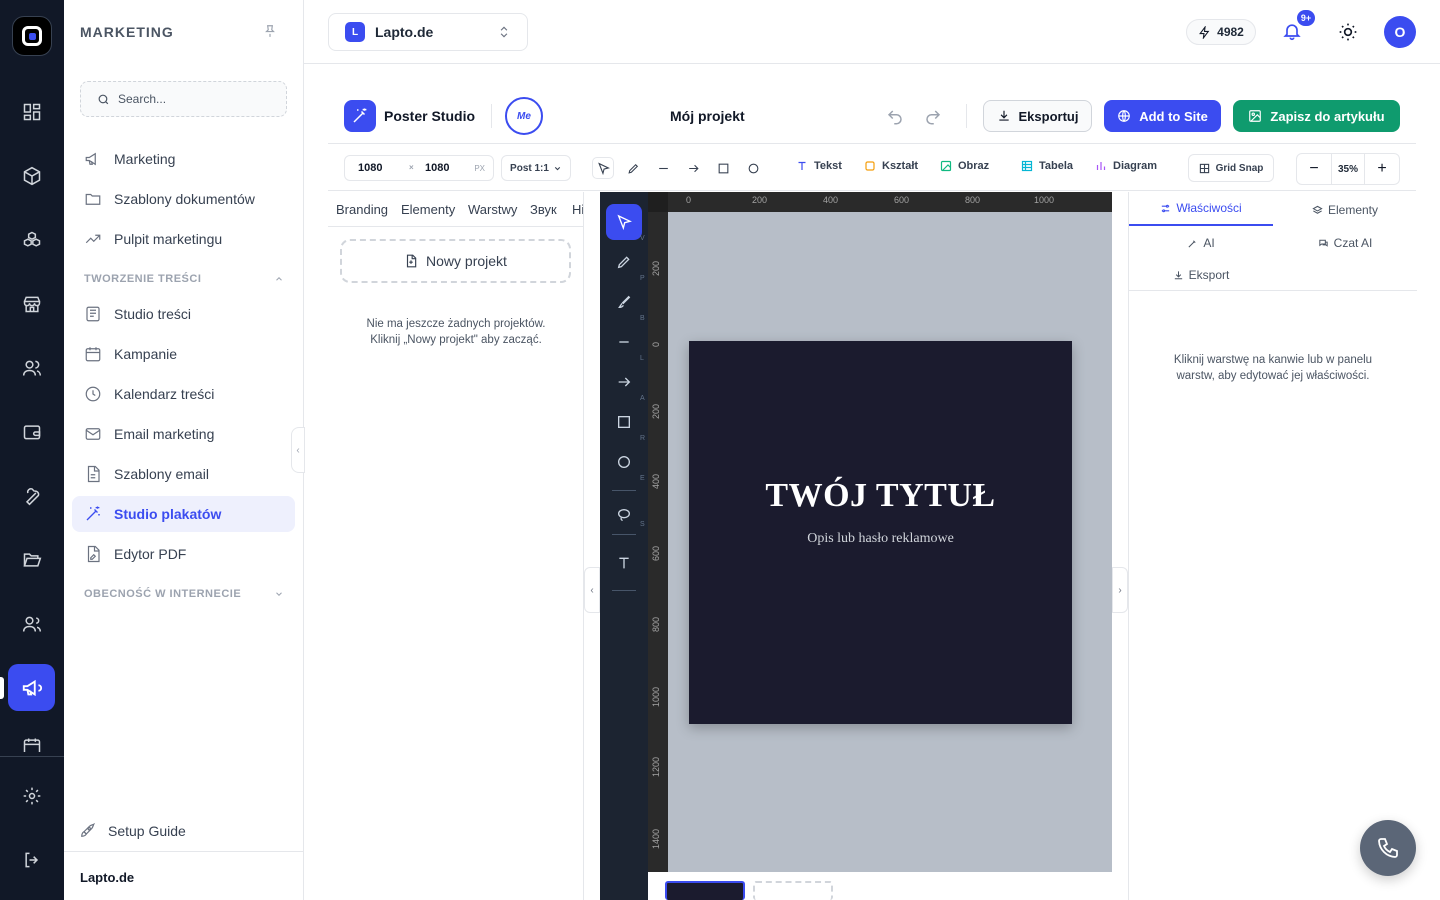 The width and height of the screenshot is (1440, 900). I want to click on add-table-button: Tabela, so click(1047, 166).